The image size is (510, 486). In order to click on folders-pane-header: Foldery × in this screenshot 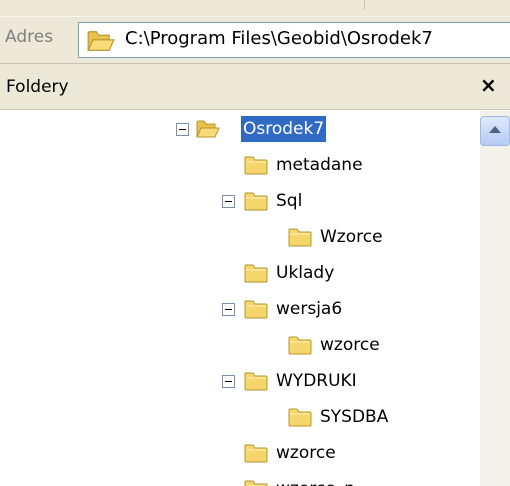, I will do `click(255, 87)`.